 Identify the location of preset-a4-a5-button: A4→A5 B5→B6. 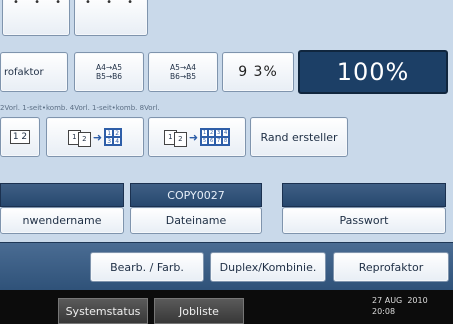
(109, 72).